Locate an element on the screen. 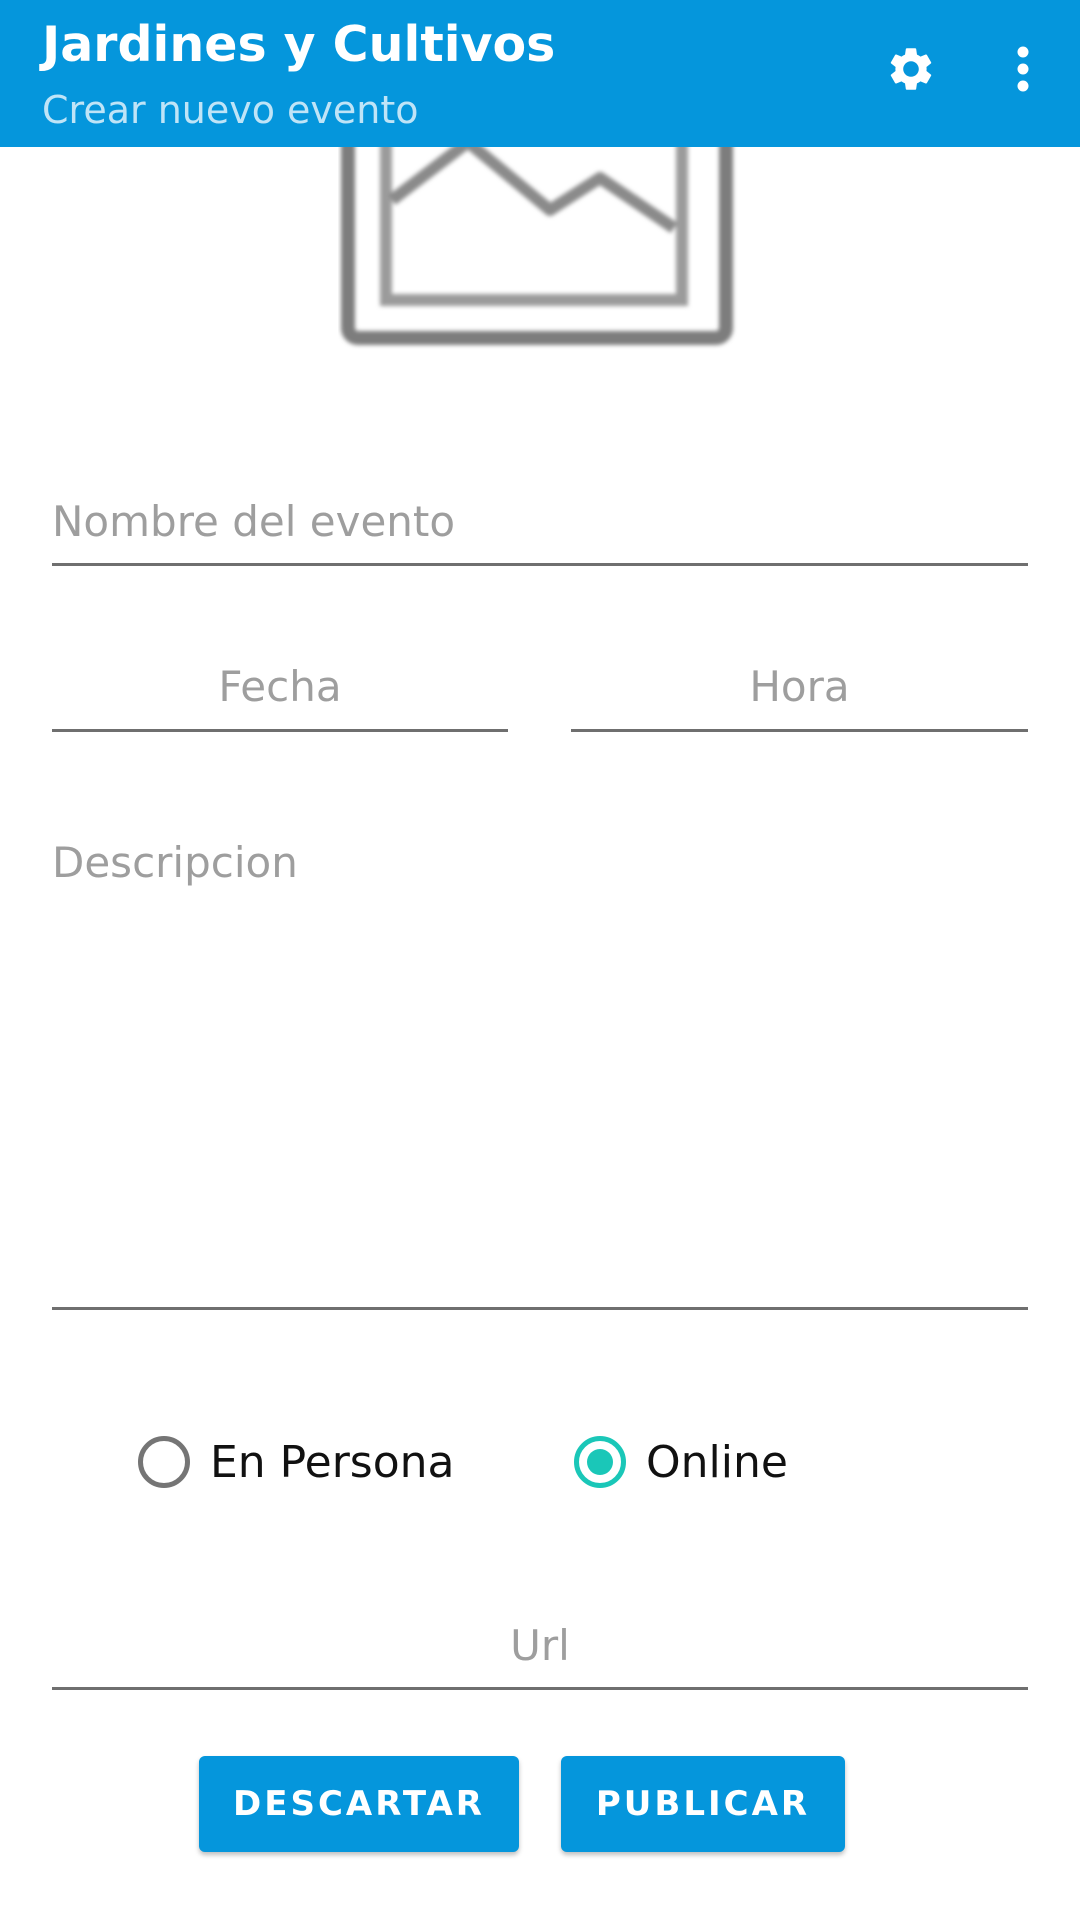  image-placeholder-icon is located at coordinates (539, 211).